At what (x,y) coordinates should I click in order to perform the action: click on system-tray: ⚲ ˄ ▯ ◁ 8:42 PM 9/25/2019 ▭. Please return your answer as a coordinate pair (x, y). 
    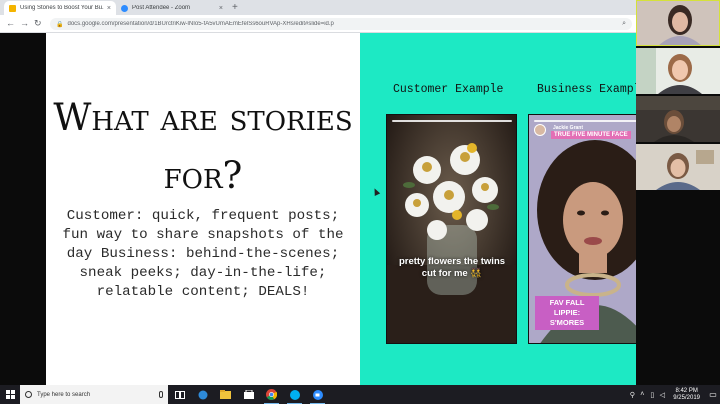
    Looking at the image, I should click on (673, 394).